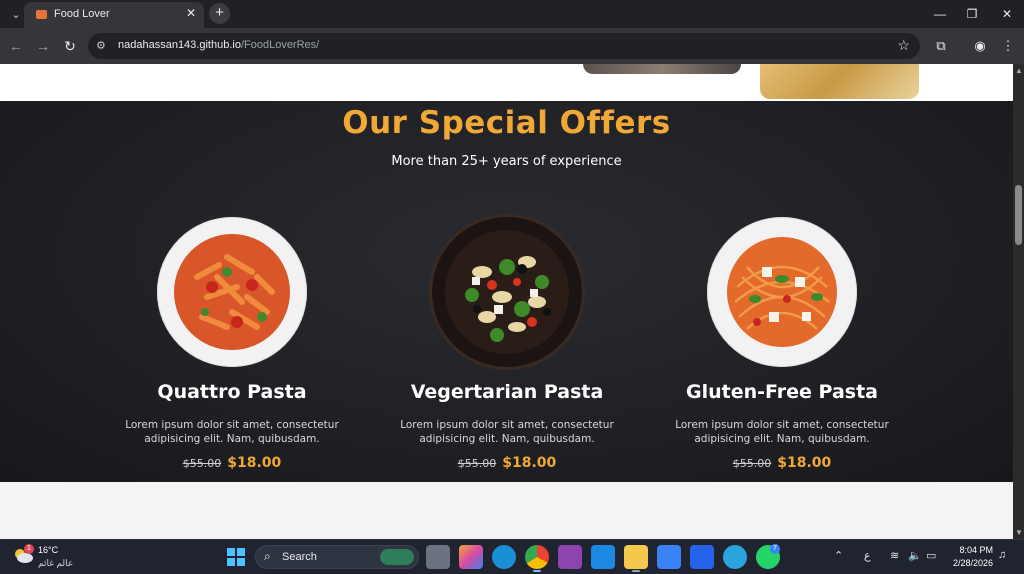  What do you see at coordinates (16, 14) in the screenshot?
I see `tab-search-chevron-icon: ⌄` at bounding box center [16, 14].